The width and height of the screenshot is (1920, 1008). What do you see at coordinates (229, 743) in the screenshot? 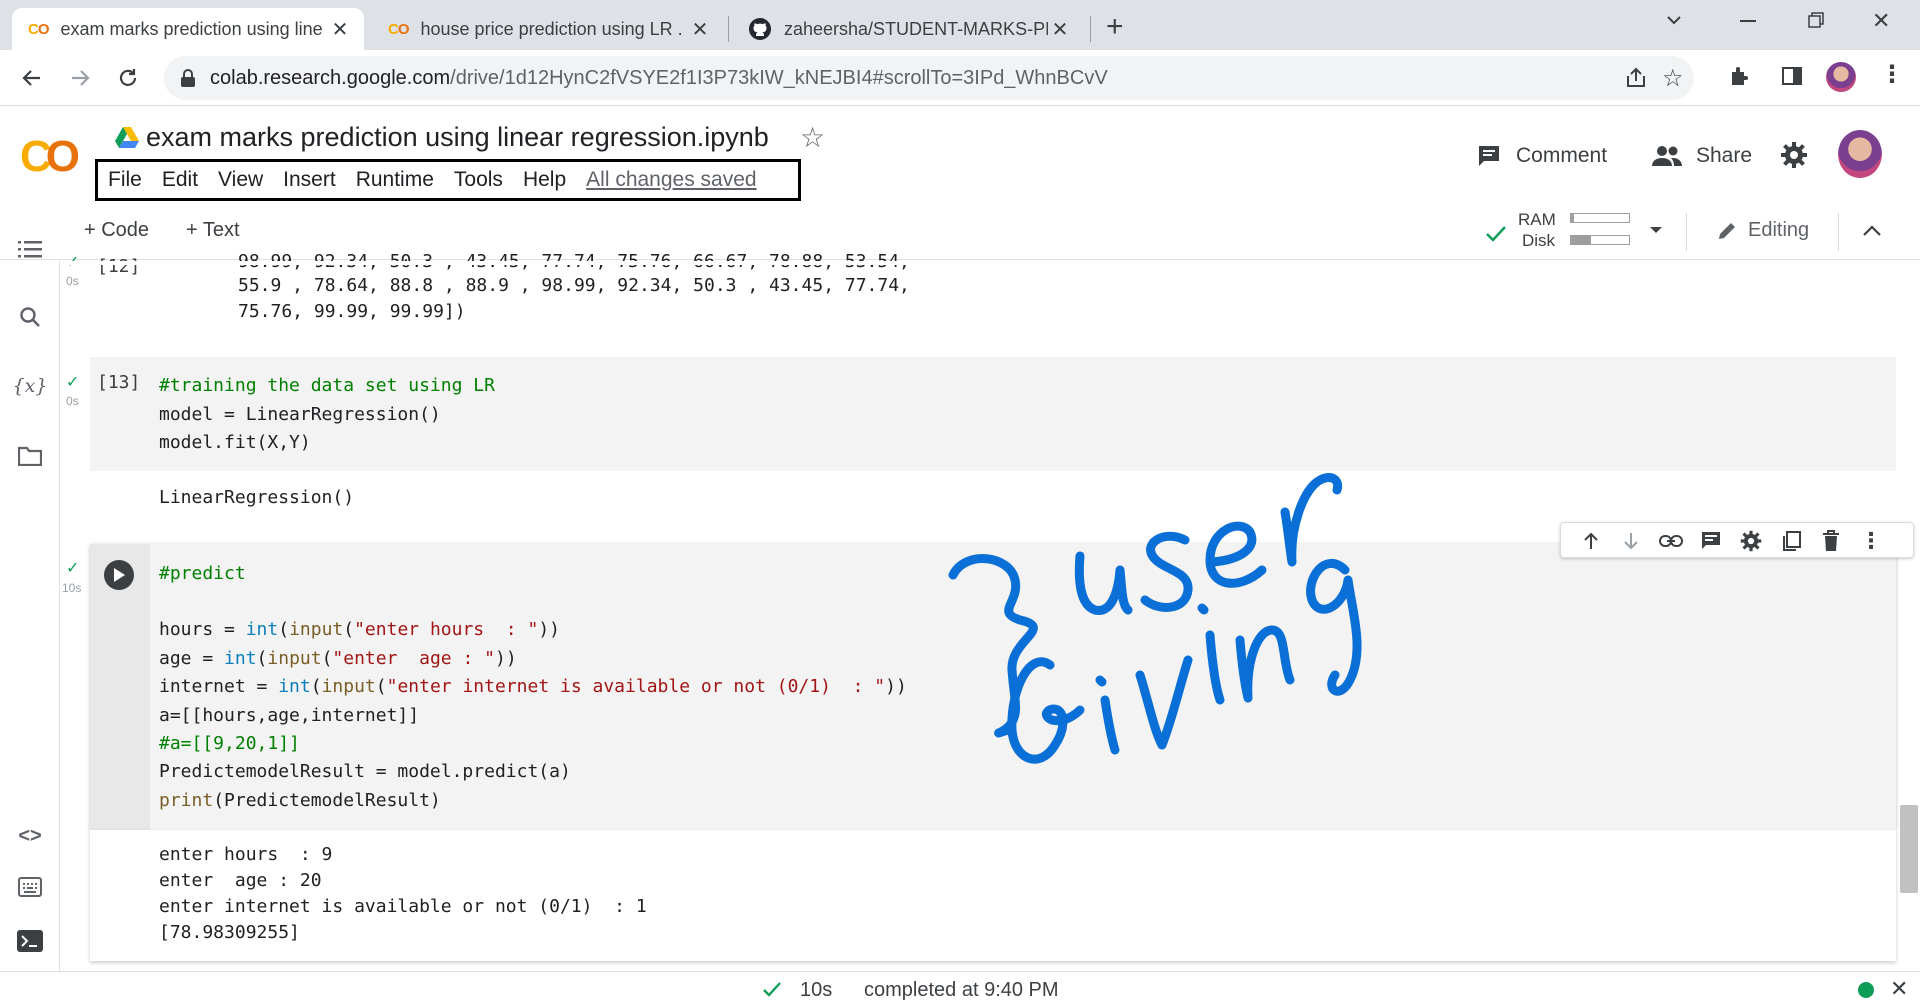
I see `code-comment: #a=[[9,20,1]]` at bounding box center [229, 743].